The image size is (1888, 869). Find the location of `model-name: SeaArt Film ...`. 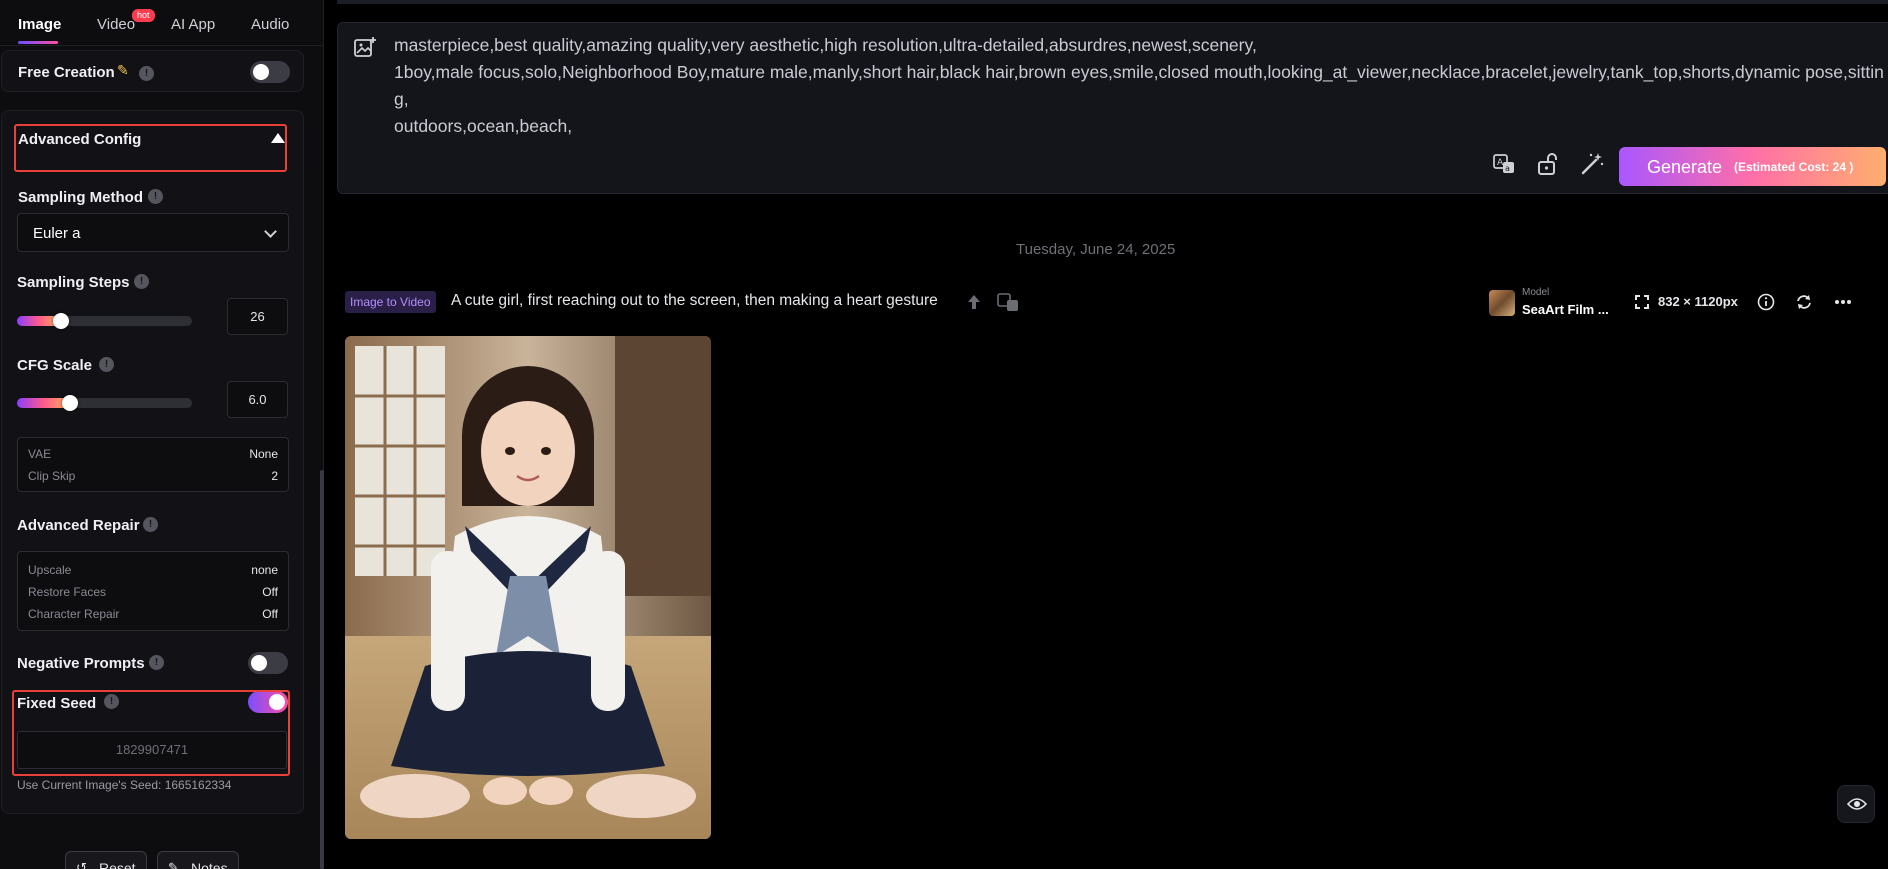

model-name: SeaArt Film ... is located at coordinates (1565, 309).